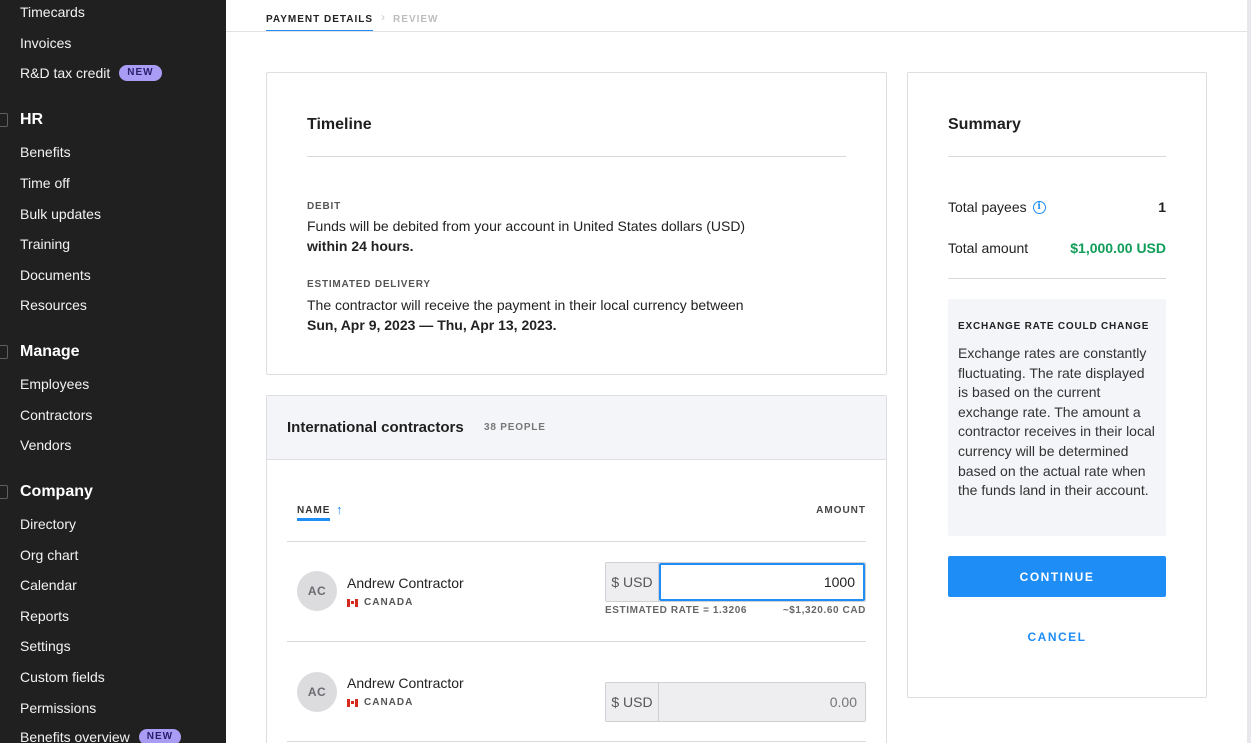 Image resolution: width=1251 pixels, height=743 pixels. I want to click on sidebar-item-label: Benefits, so click(45, 152).